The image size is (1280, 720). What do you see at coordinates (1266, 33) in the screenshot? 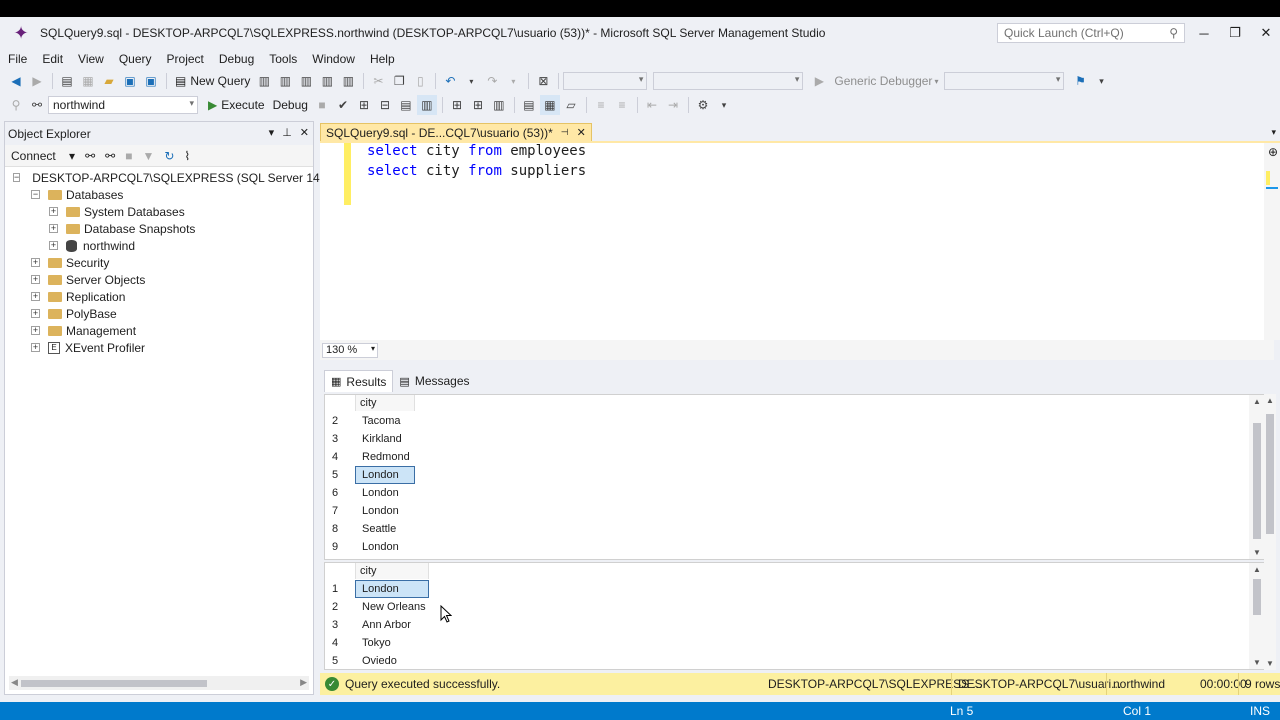
I see `close-window-button: ✕` at bounding box center [1266, 33].